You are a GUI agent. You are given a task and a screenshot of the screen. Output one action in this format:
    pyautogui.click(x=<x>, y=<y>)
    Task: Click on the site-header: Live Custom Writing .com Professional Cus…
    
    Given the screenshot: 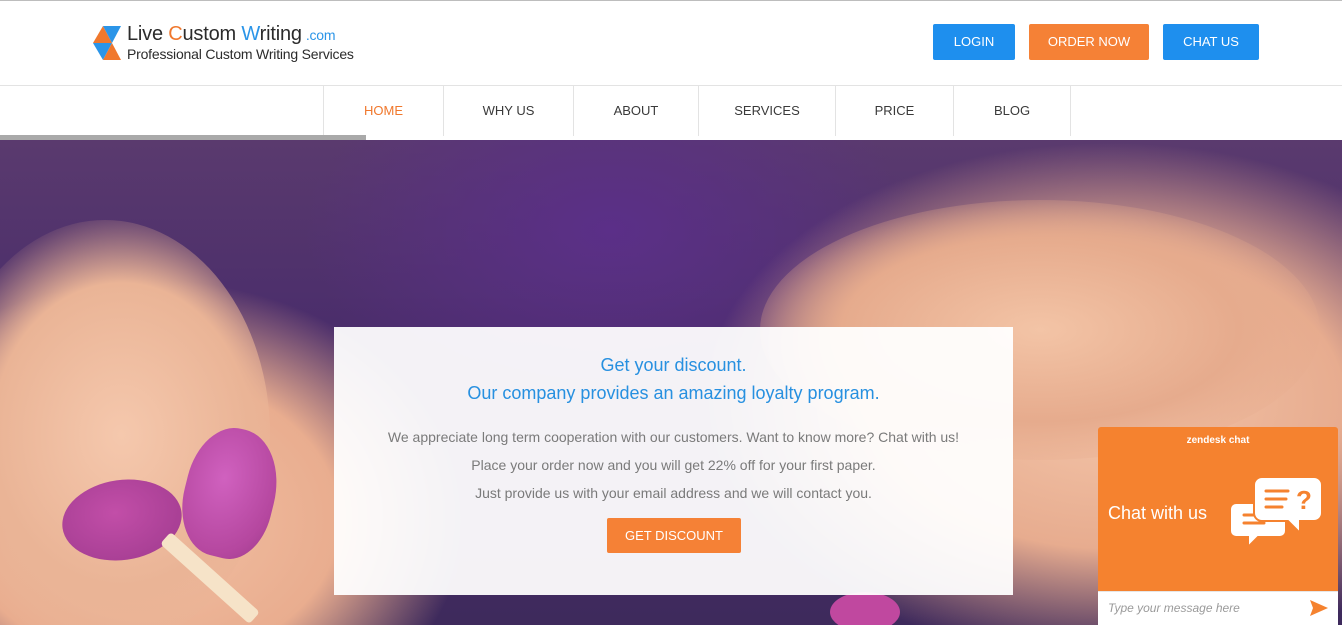 What is the action you would take?
    pyautogui.click(x=671, y=43)
    